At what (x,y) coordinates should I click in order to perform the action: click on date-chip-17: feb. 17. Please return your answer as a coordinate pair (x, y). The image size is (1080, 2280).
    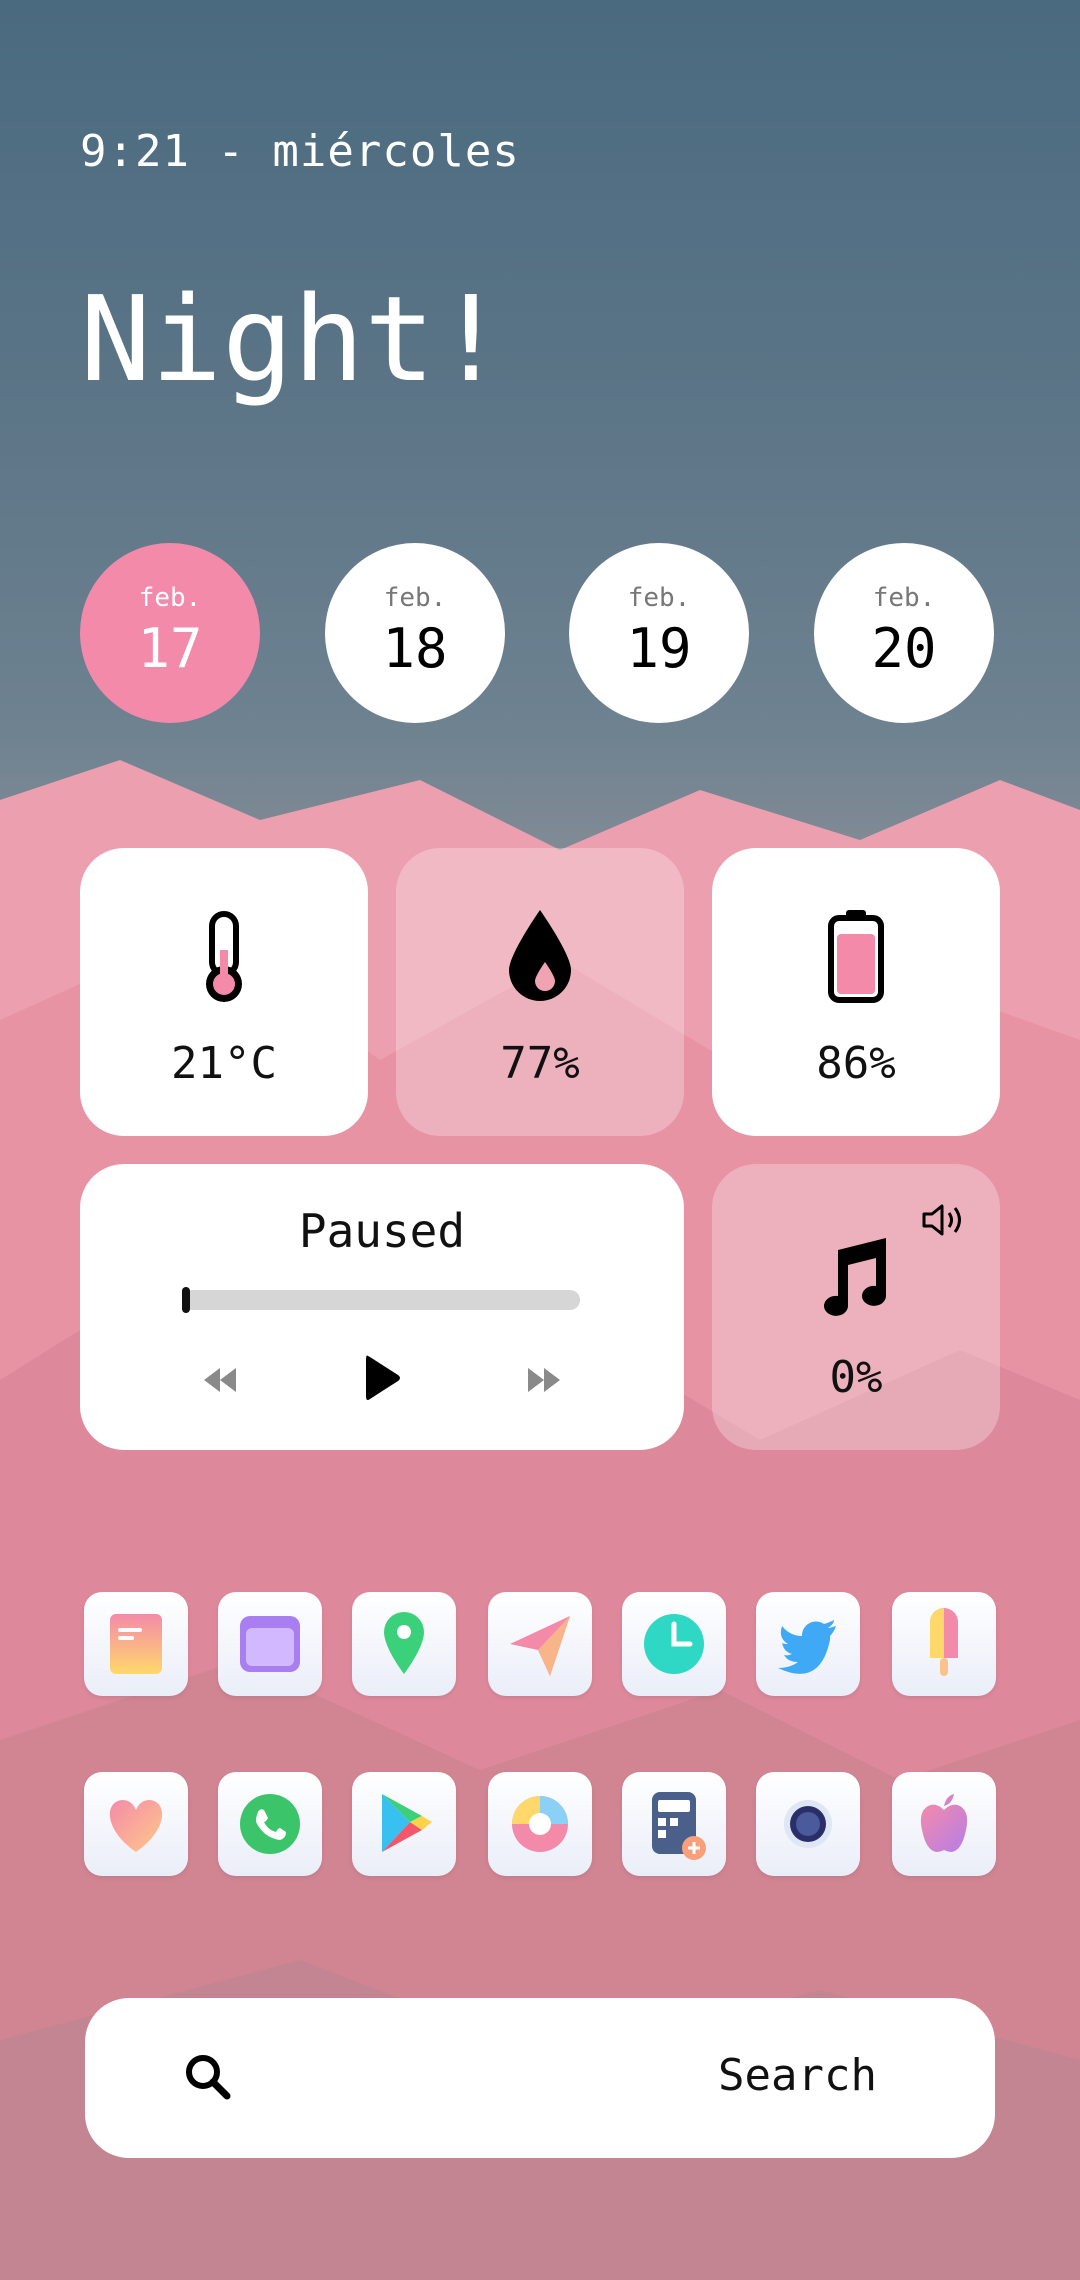
    Looking at the image, I should click on (170, 633).